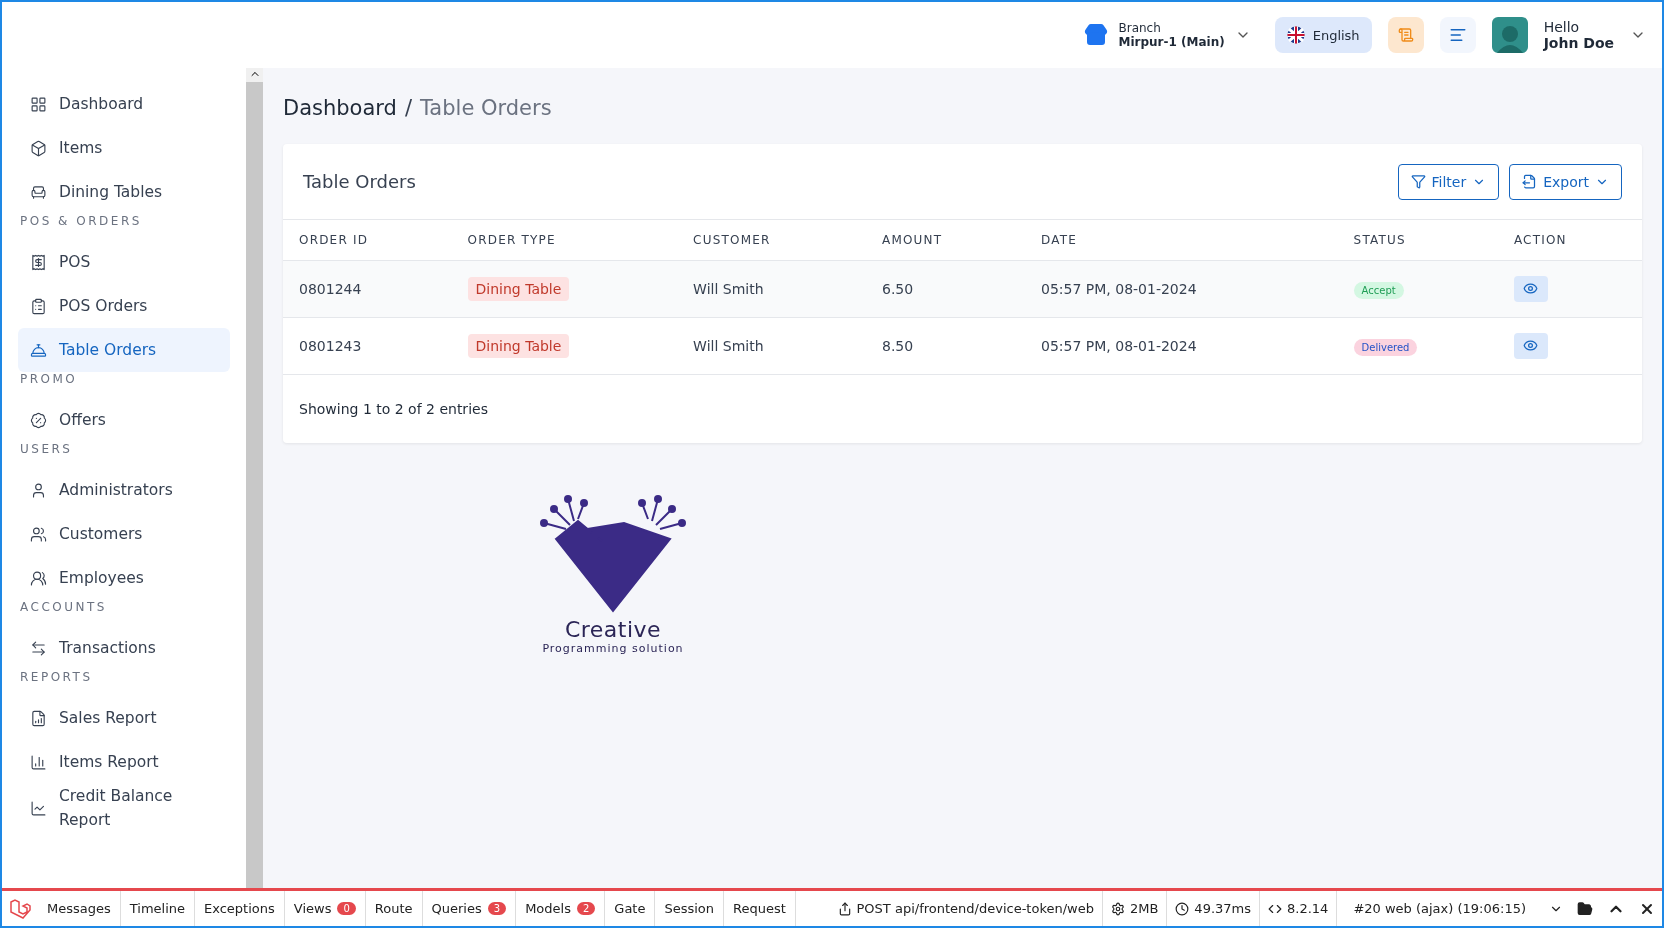  What do you see at coordinates (38, 718) in the screenshot?
I see `report-icon` at bounding box center [38, 718].